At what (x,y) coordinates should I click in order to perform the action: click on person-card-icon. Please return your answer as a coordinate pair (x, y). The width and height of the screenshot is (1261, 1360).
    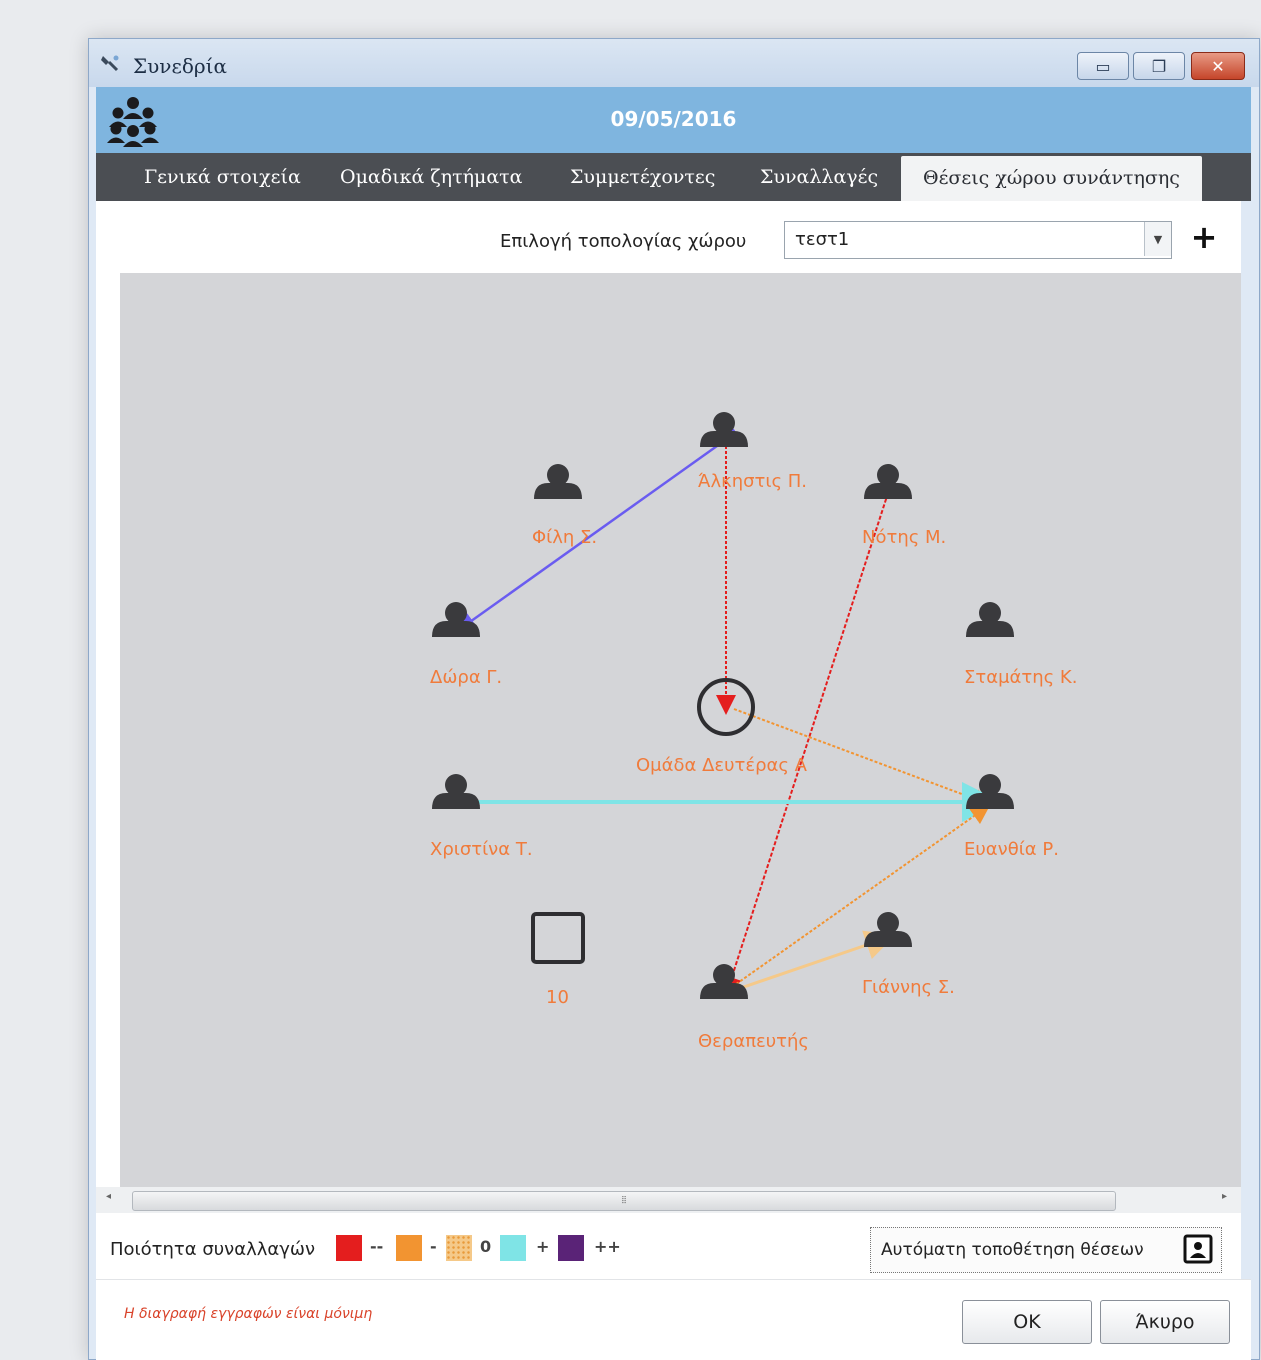
    Looking at the image, I should click on (1198, 1249).